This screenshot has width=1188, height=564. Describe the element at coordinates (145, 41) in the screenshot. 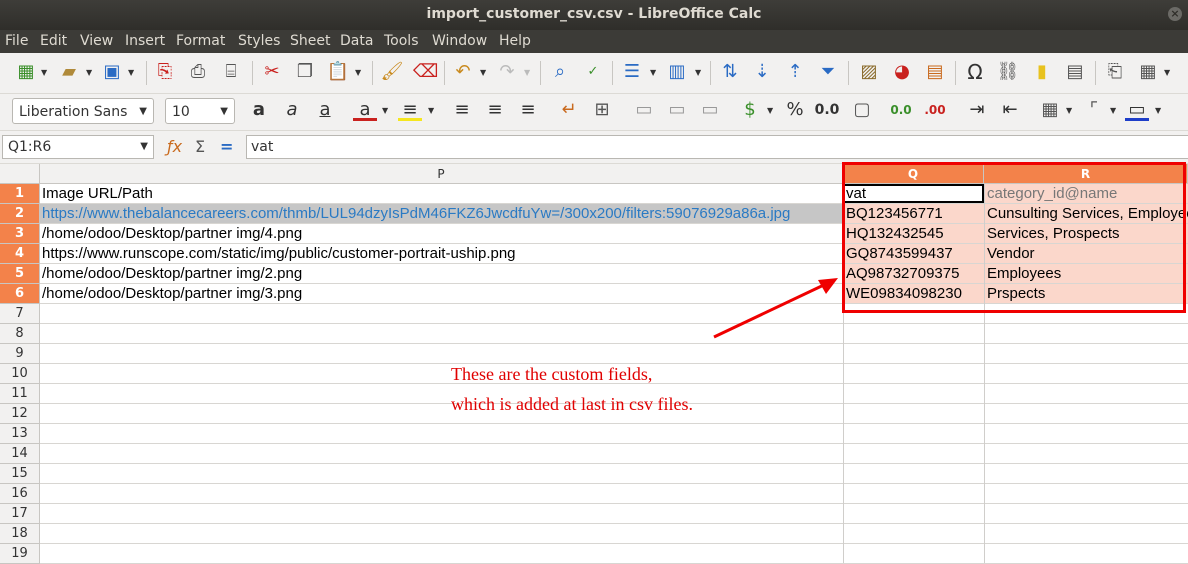

I see `menu-insert: Insert` at that location.